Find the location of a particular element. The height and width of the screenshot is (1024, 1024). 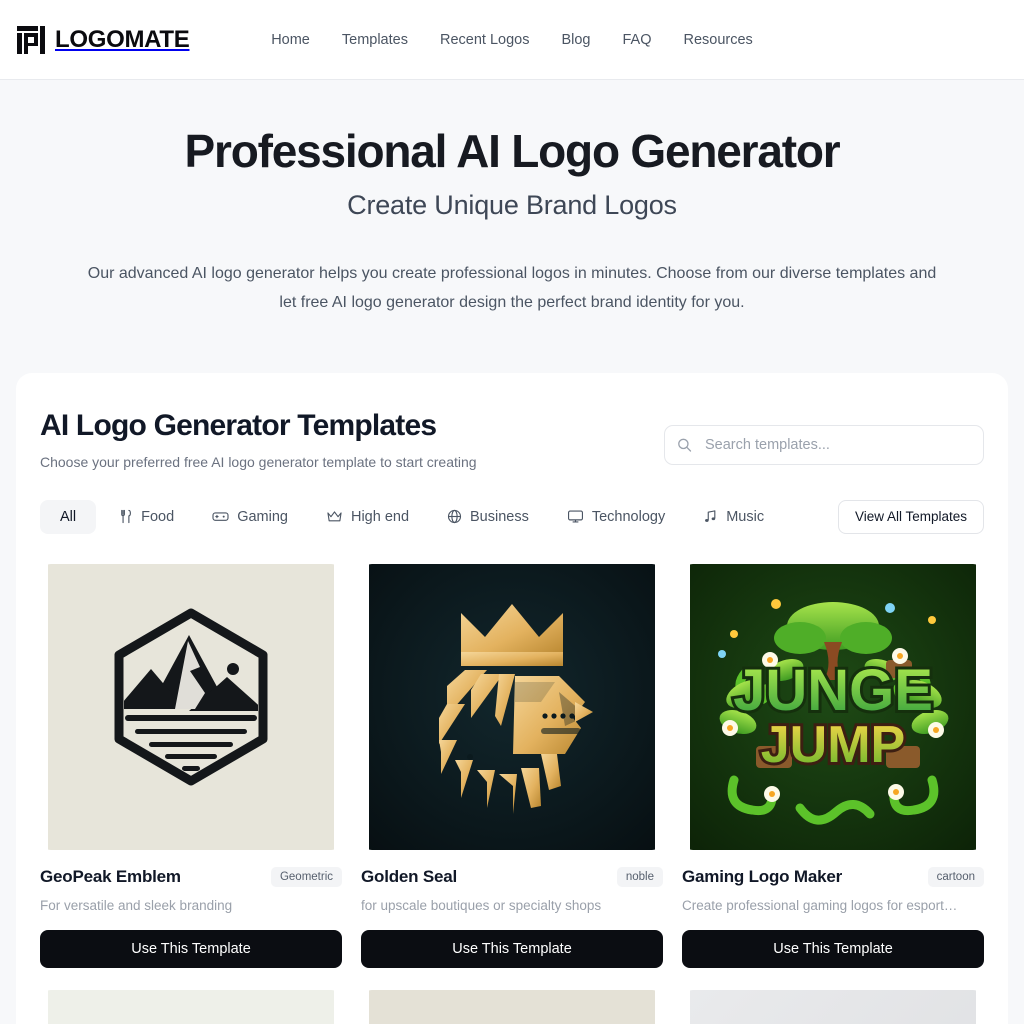

crowned-lion-head-icon is located at coordinates (512, 706).